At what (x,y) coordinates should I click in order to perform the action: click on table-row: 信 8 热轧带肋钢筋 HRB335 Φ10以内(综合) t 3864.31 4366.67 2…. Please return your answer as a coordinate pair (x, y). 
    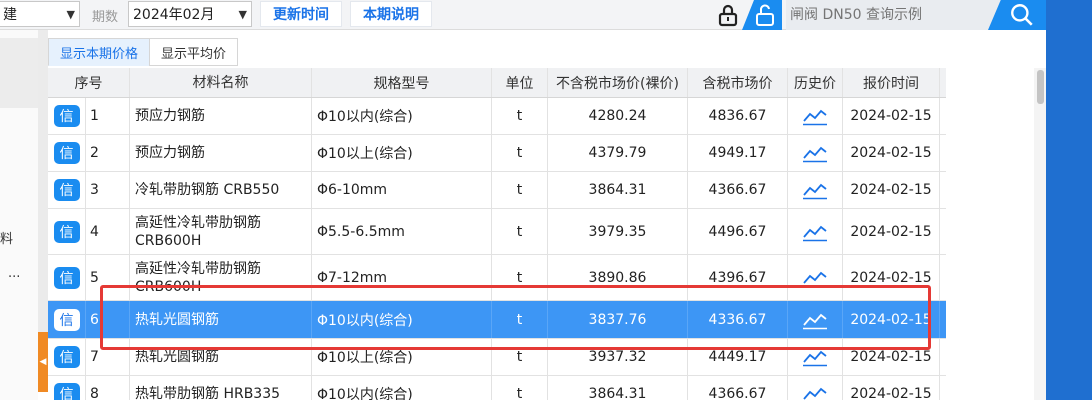
    Looking at the image, I should click on (497, 388).